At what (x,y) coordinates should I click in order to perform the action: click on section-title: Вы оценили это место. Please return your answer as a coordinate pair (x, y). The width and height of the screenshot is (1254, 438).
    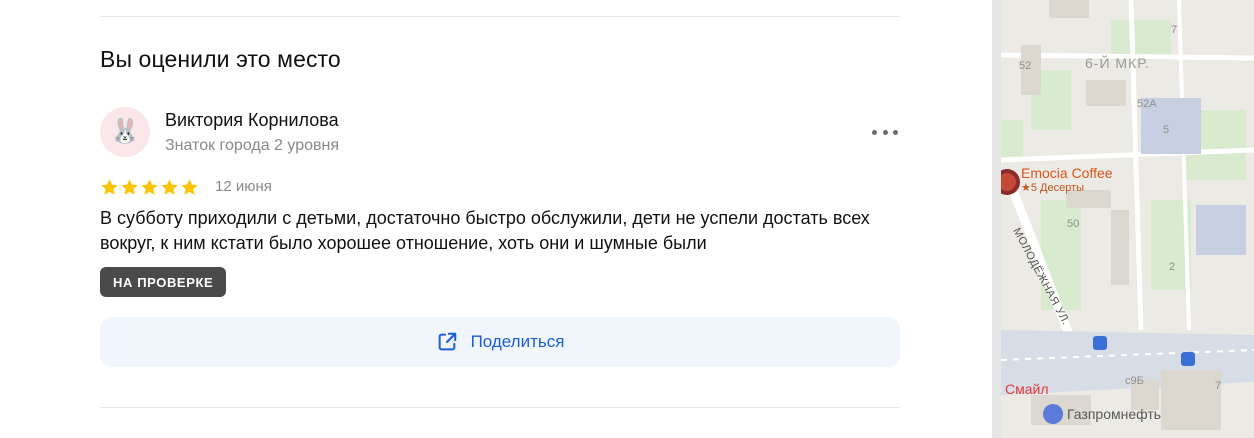
    Looking at the image, I should click on (220, 59).